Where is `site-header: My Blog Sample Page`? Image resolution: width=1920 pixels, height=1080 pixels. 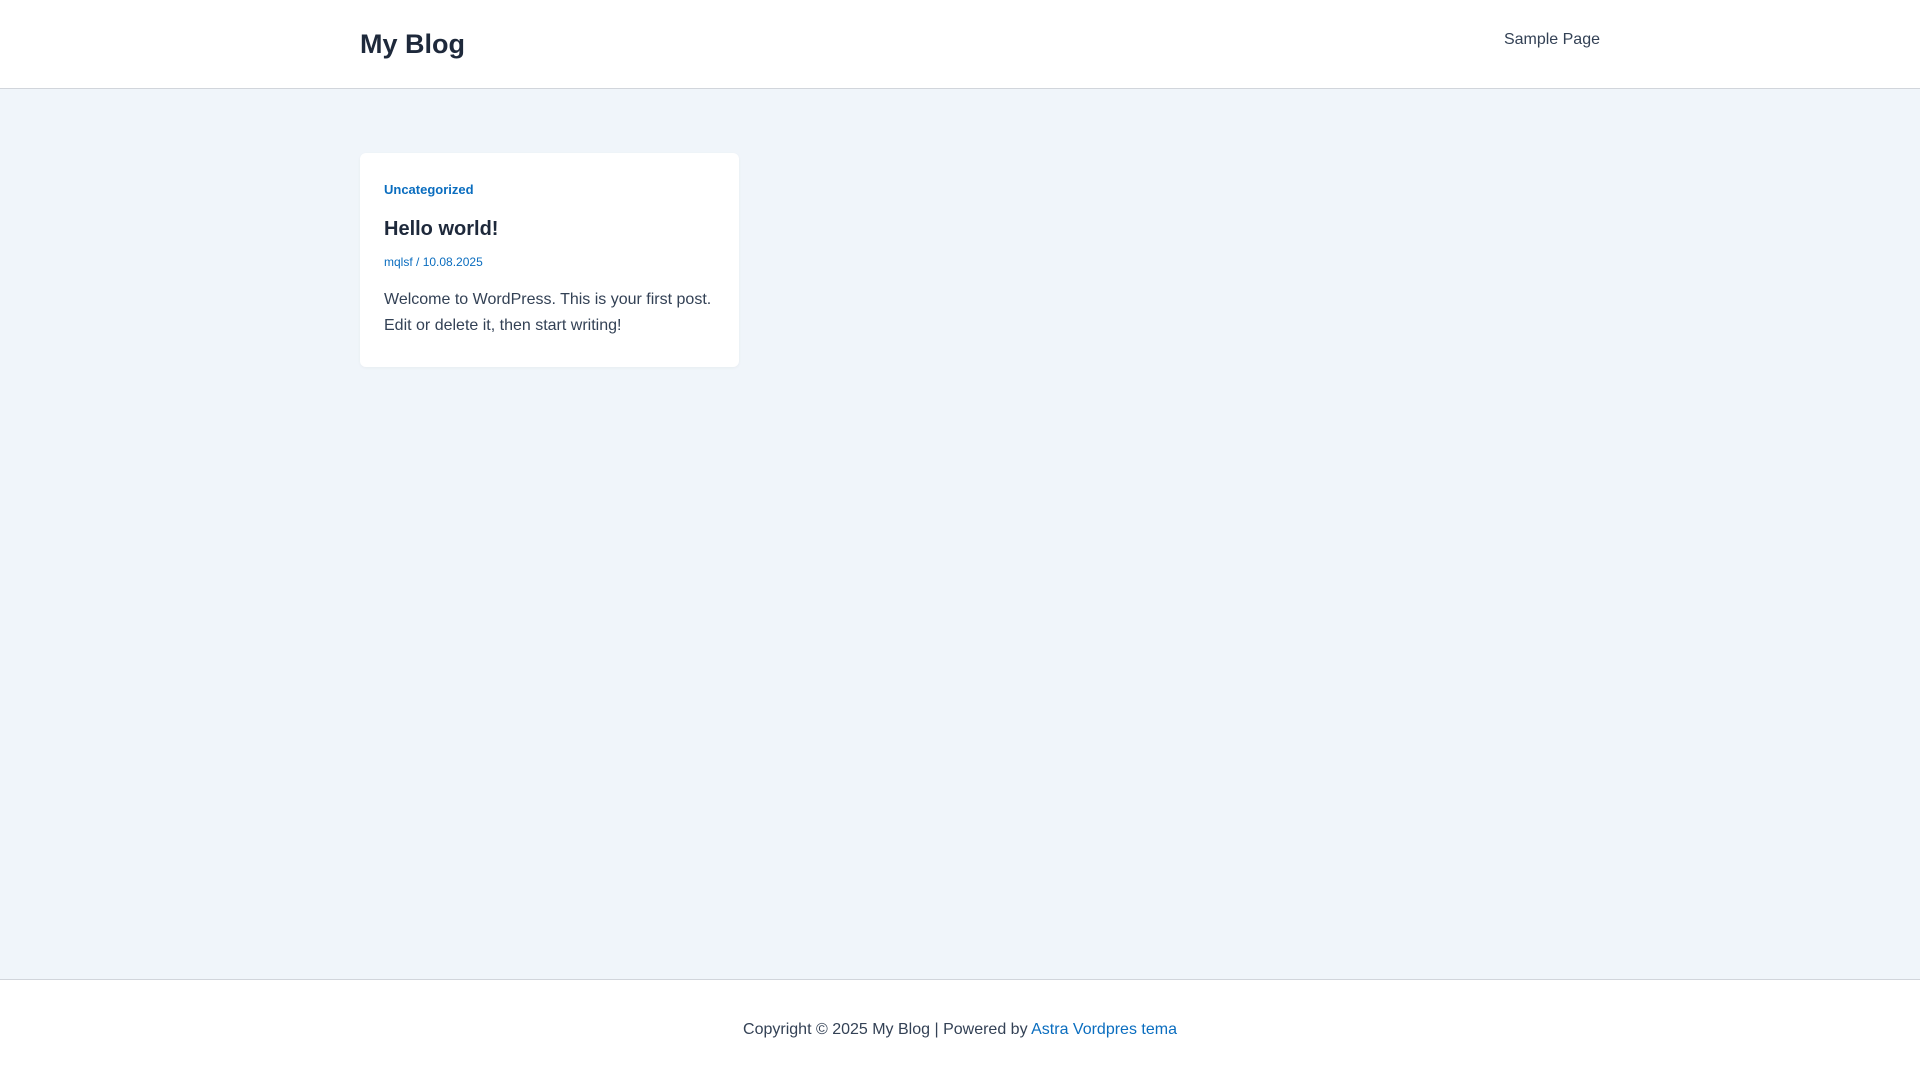 site-header: My Blog Sample Page is located at coordinates (960, 44).